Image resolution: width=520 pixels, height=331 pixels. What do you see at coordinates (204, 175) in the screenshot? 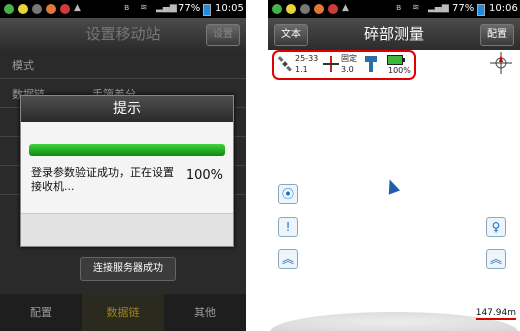
I see `progress-percent: 100%` at bounding box center [204, 175].